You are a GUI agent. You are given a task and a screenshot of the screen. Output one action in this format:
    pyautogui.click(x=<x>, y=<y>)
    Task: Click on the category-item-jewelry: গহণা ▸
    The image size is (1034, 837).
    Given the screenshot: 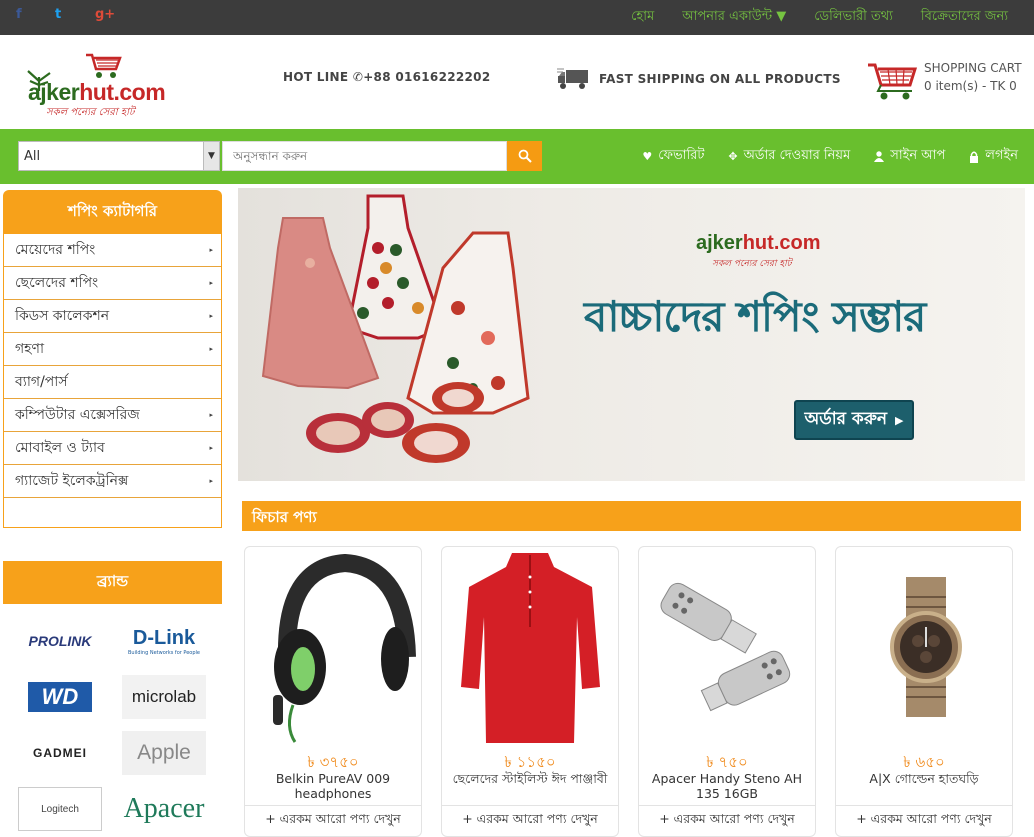 What is the action you would take?
    pyautogui.click(x=112, y=349)
    